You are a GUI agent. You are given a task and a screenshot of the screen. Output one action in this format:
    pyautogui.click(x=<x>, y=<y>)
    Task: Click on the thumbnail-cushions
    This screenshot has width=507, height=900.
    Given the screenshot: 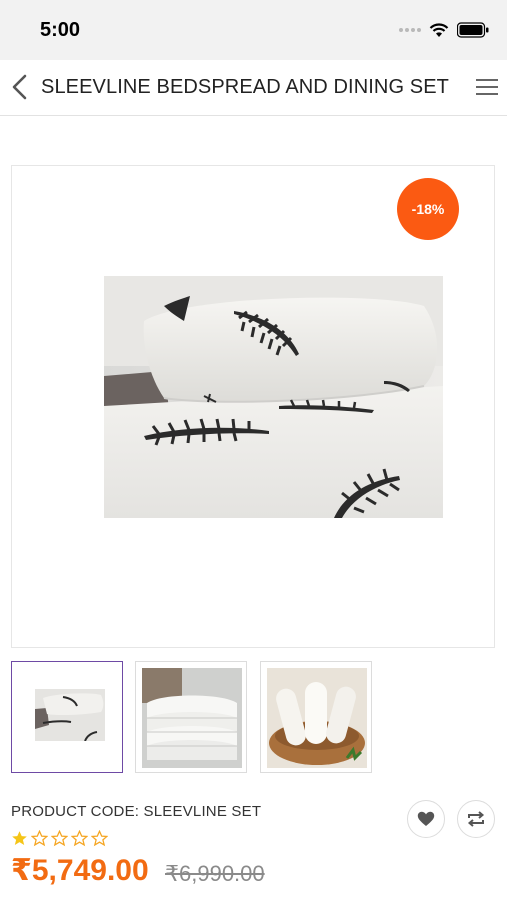 What is the action you would take?
    pyautogui.click(x=316, y=717)
    